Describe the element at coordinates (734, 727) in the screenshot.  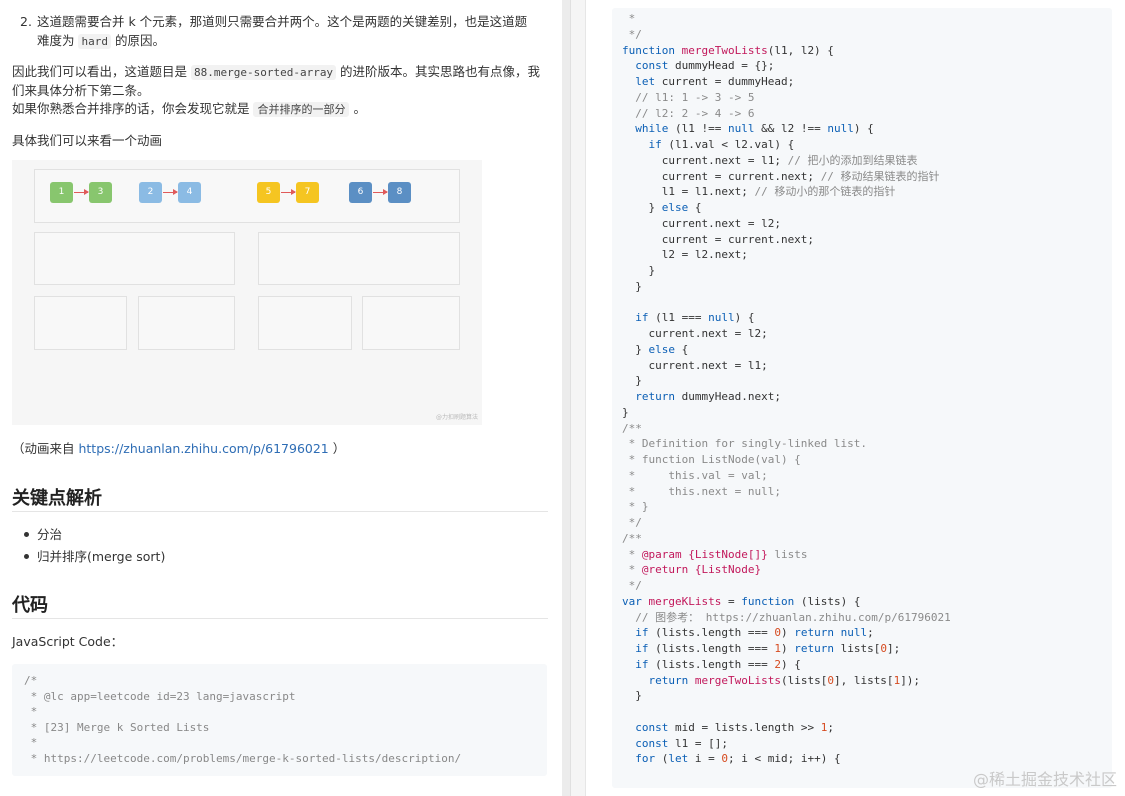
I see `code-line: const mid = lists.length >> 1;` at that location.